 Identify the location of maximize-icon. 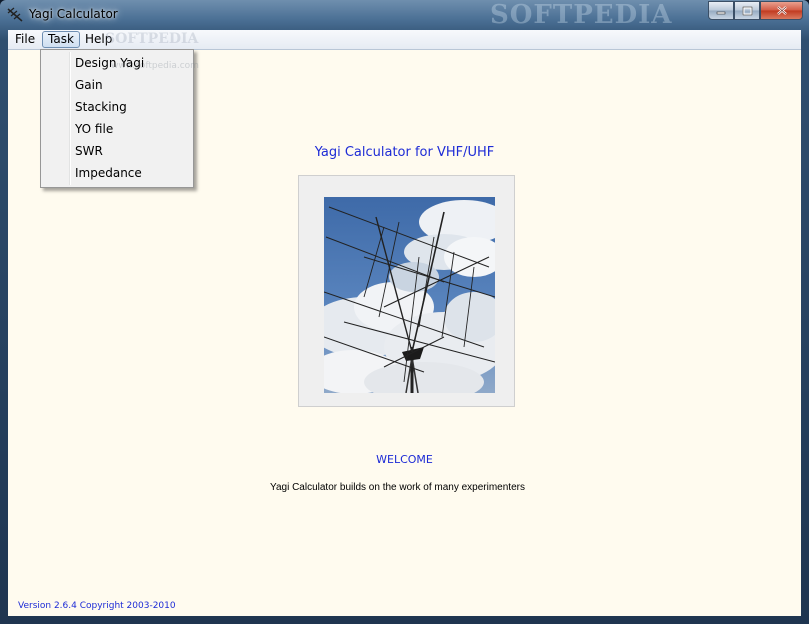
(747, 10).